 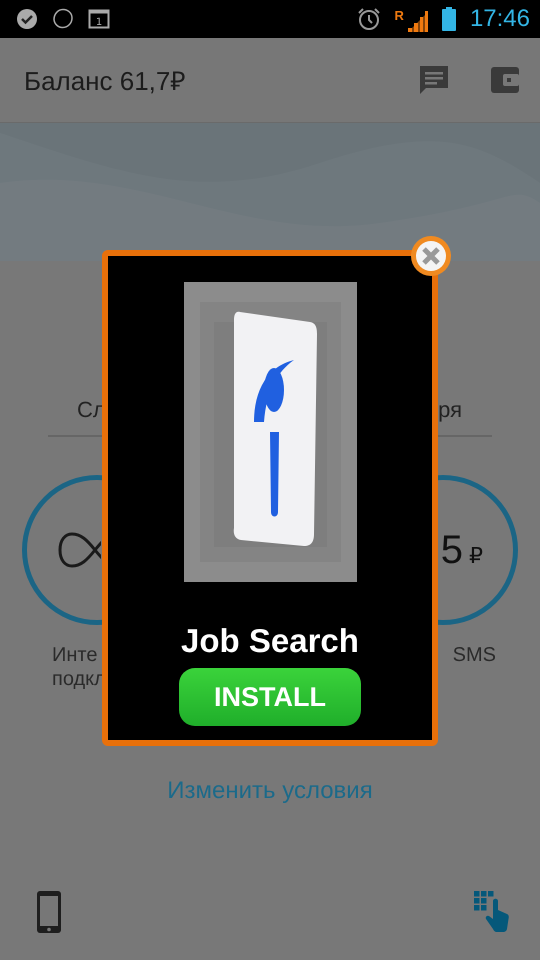 What do you see at coordinates (431, 256) in the screenshot?
I see `close-icon` at bounding box center [431, 256].